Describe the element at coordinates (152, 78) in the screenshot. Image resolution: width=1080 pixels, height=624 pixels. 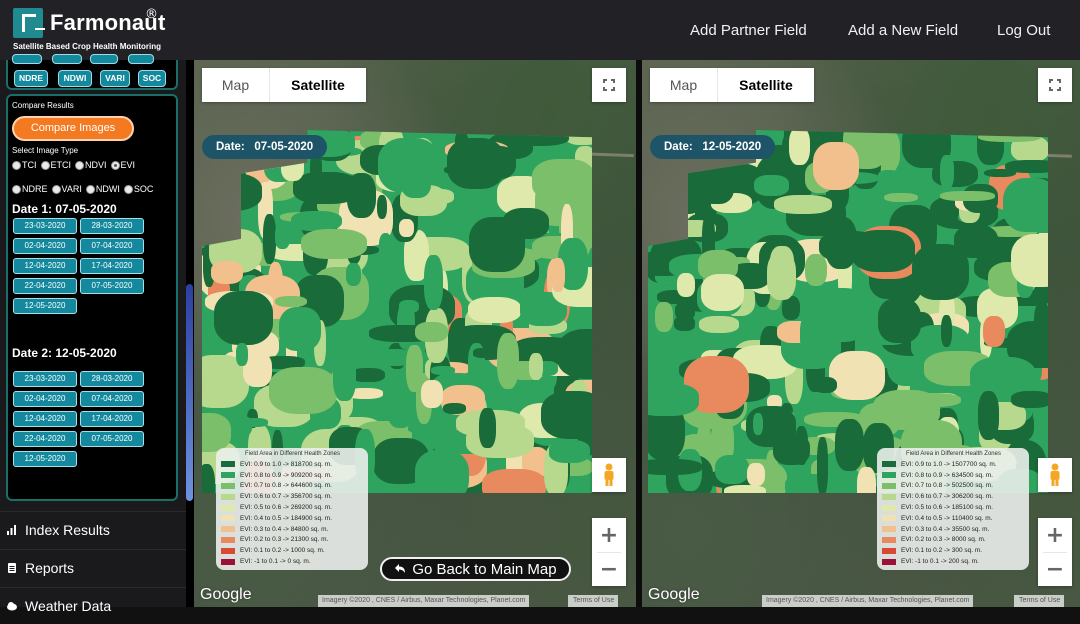
I see `index-button-soc: SOC` at that location.